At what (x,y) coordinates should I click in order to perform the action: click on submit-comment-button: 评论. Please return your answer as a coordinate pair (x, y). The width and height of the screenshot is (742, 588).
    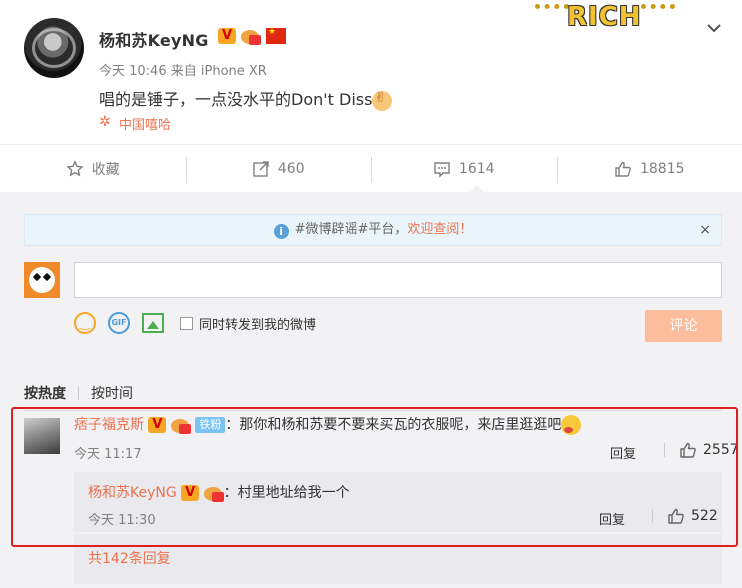
    Looking at the image, I should click on (683, 326).